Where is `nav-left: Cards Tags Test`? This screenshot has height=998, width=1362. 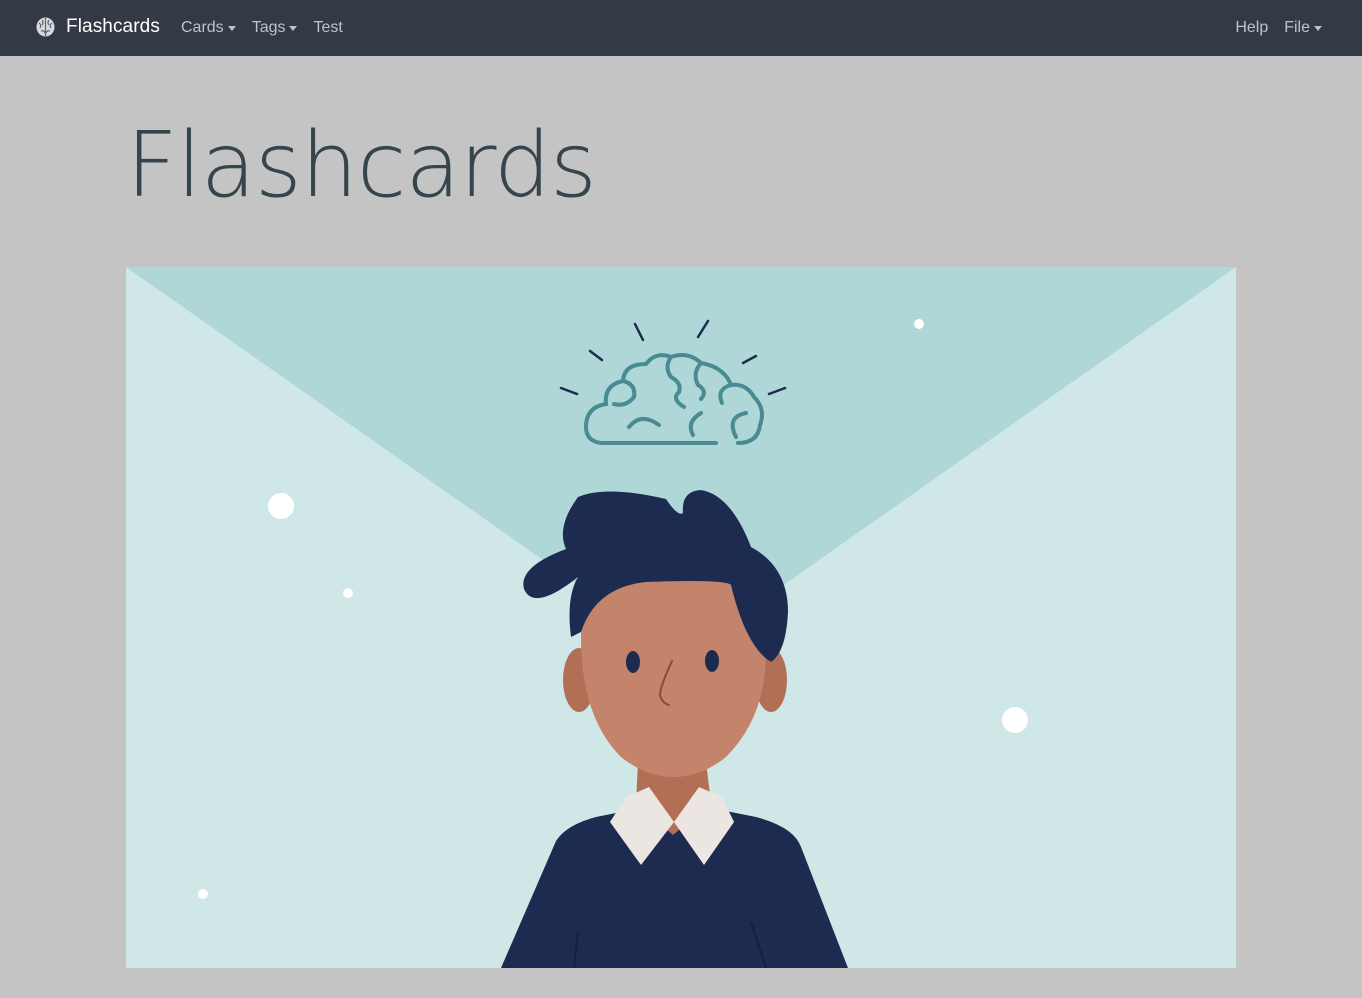 nav-left: Cards Tags Test is located at coordinates (270, 28).